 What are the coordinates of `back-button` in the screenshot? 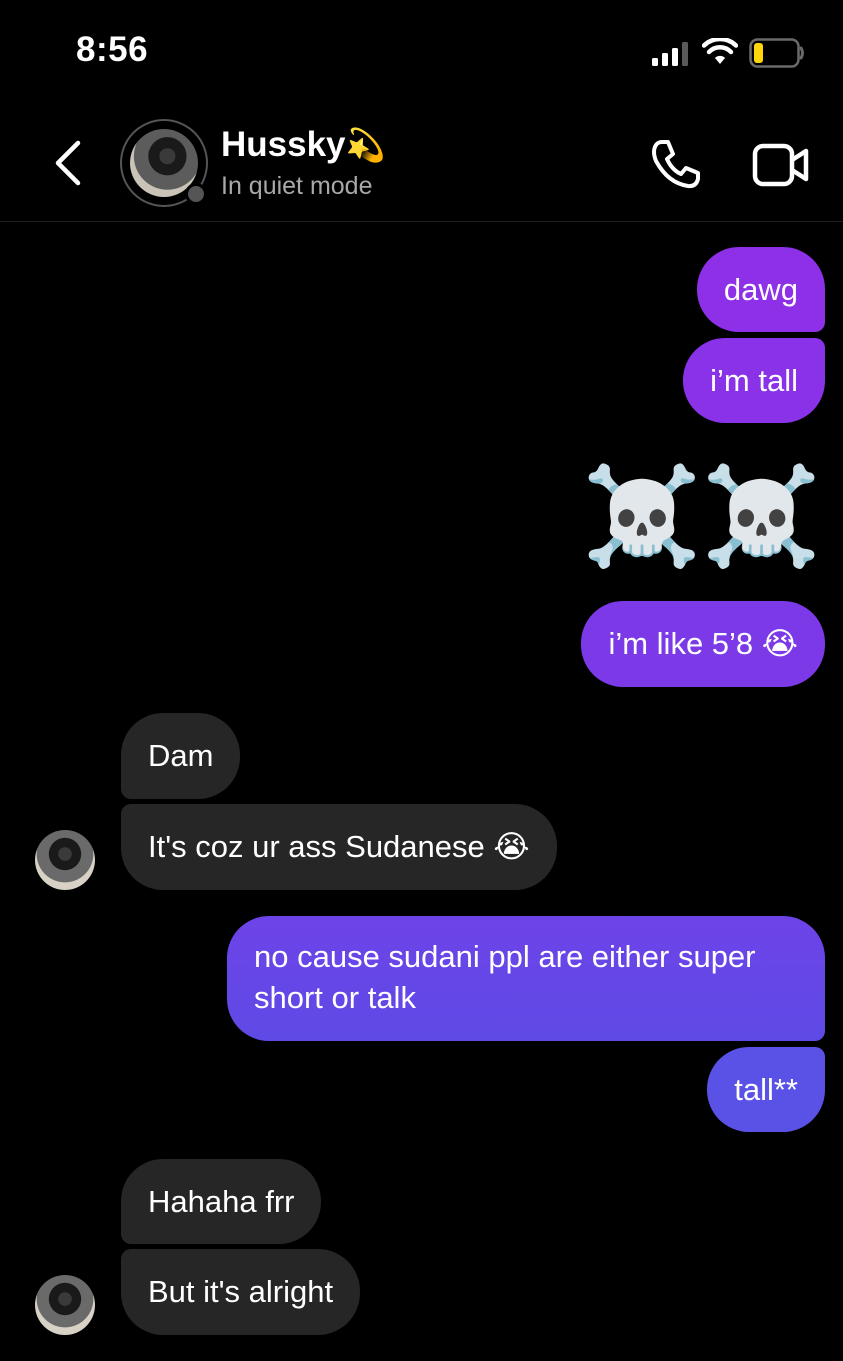 It's located at (69, 163).